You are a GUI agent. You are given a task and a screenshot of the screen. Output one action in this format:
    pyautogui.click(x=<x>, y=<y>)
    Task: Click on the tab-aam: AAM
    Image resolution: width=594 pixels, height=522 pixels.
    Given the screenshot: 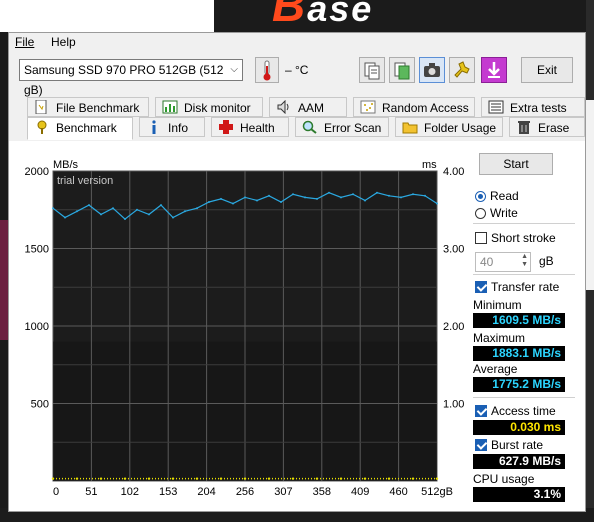 What is the action you would take?
    pyautogui.click(x=308, y=107)
    